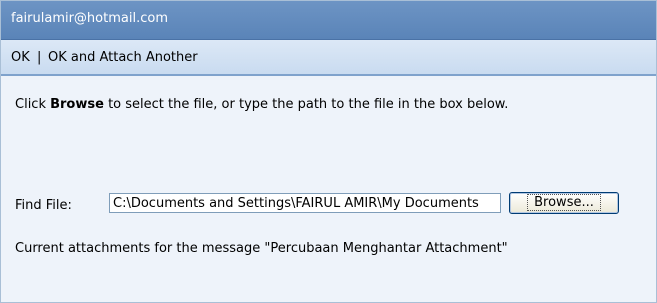 This screenshot has height=303, width=657. I want to click on command-bar: OK | OK and Attach Another, so click(328, 58).